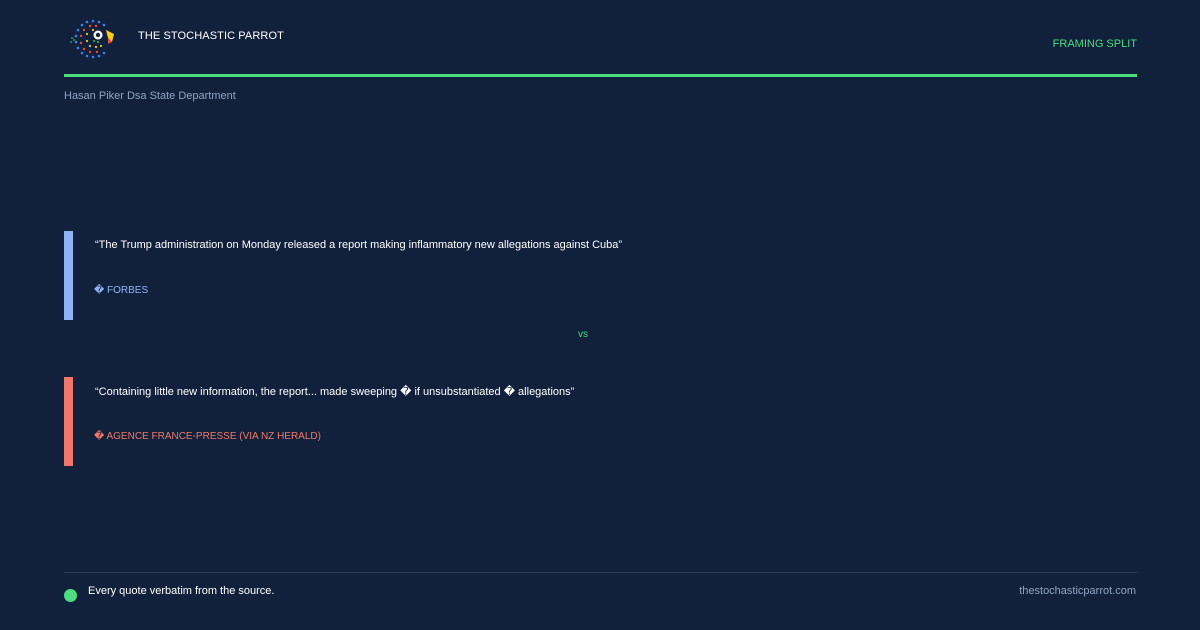  Describe the element at coordinates (211, 36) in the screenshot. I see `brand-name: THE STOCHASTIC PARROT` at that location.